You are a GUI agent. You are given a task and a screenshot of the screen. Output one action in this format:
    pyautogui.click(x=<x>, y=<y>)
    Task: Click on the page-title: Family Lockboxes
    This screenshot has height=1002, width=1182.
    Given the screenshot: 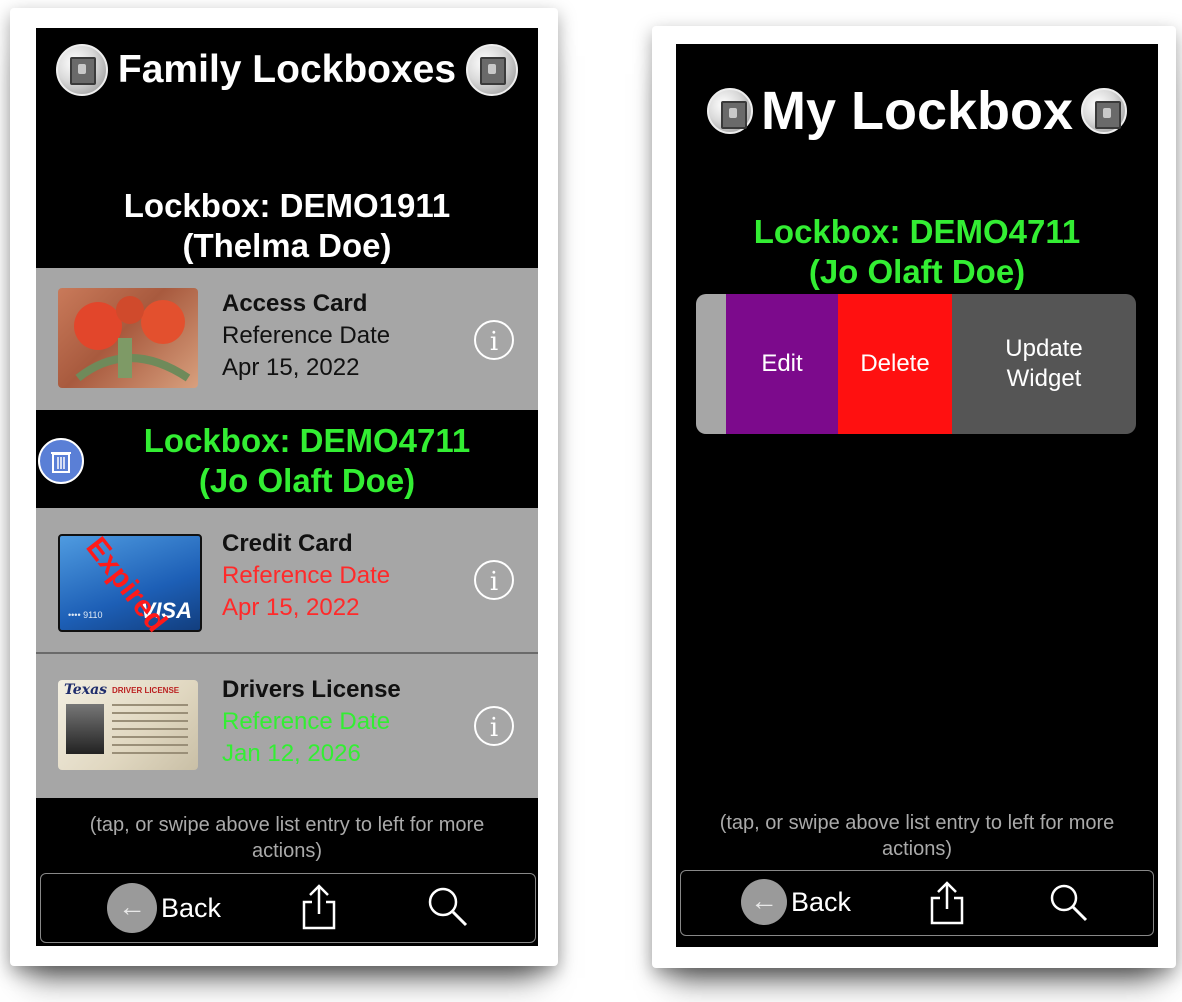 What is the action you would take?
    pyautogui.click(x=287, y=69)
    